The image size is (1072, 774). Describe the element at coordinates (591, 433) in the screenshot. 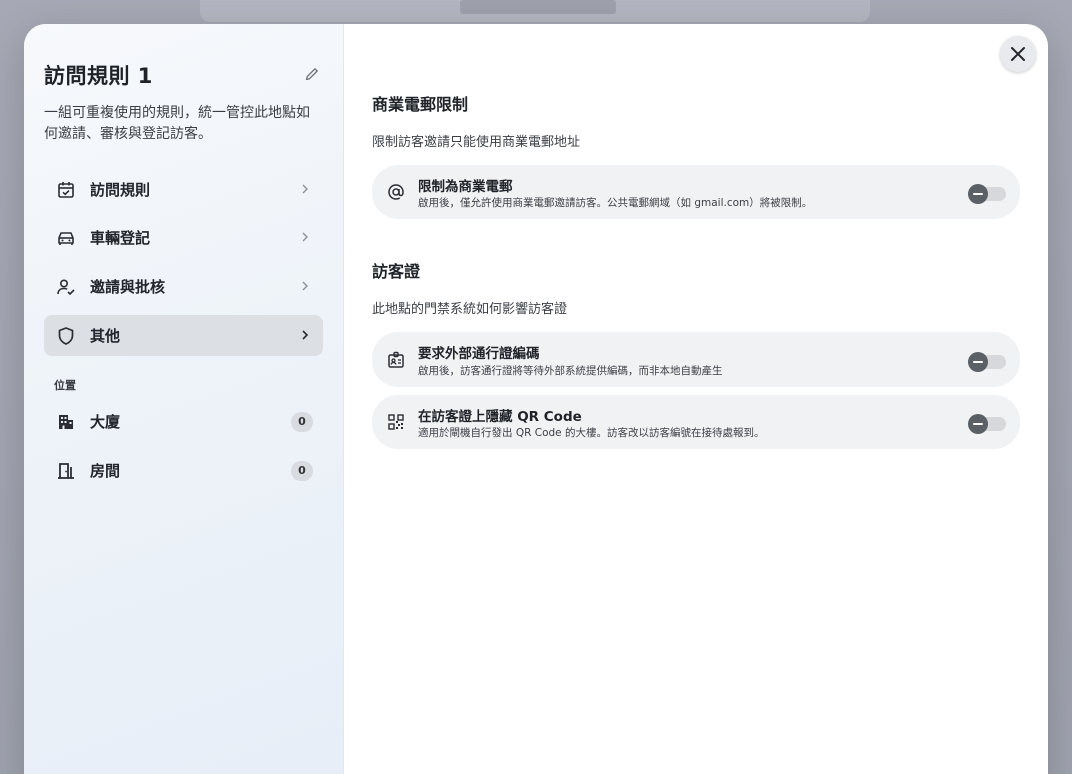

I see `setting-description: 適用於閘機自行發出 QR Code 的大樓。訪客改以訪客編號在接待處報到。` at that location.